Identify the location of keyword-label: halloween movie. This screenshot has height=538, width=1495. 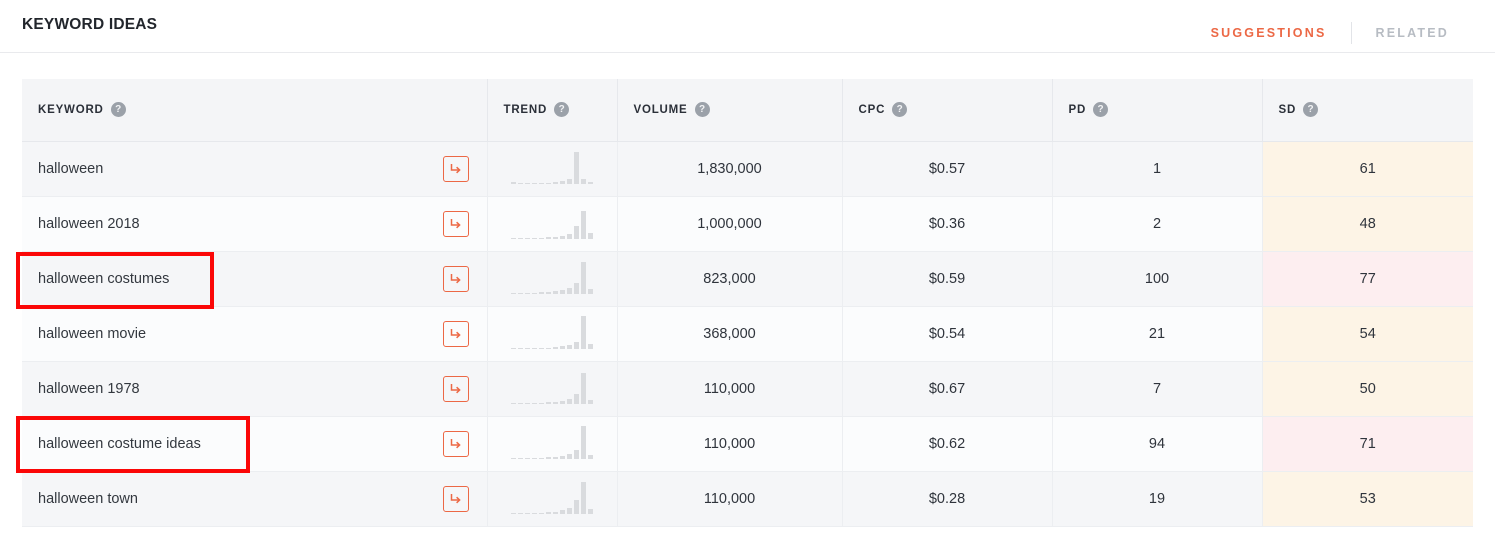
(92, 333).